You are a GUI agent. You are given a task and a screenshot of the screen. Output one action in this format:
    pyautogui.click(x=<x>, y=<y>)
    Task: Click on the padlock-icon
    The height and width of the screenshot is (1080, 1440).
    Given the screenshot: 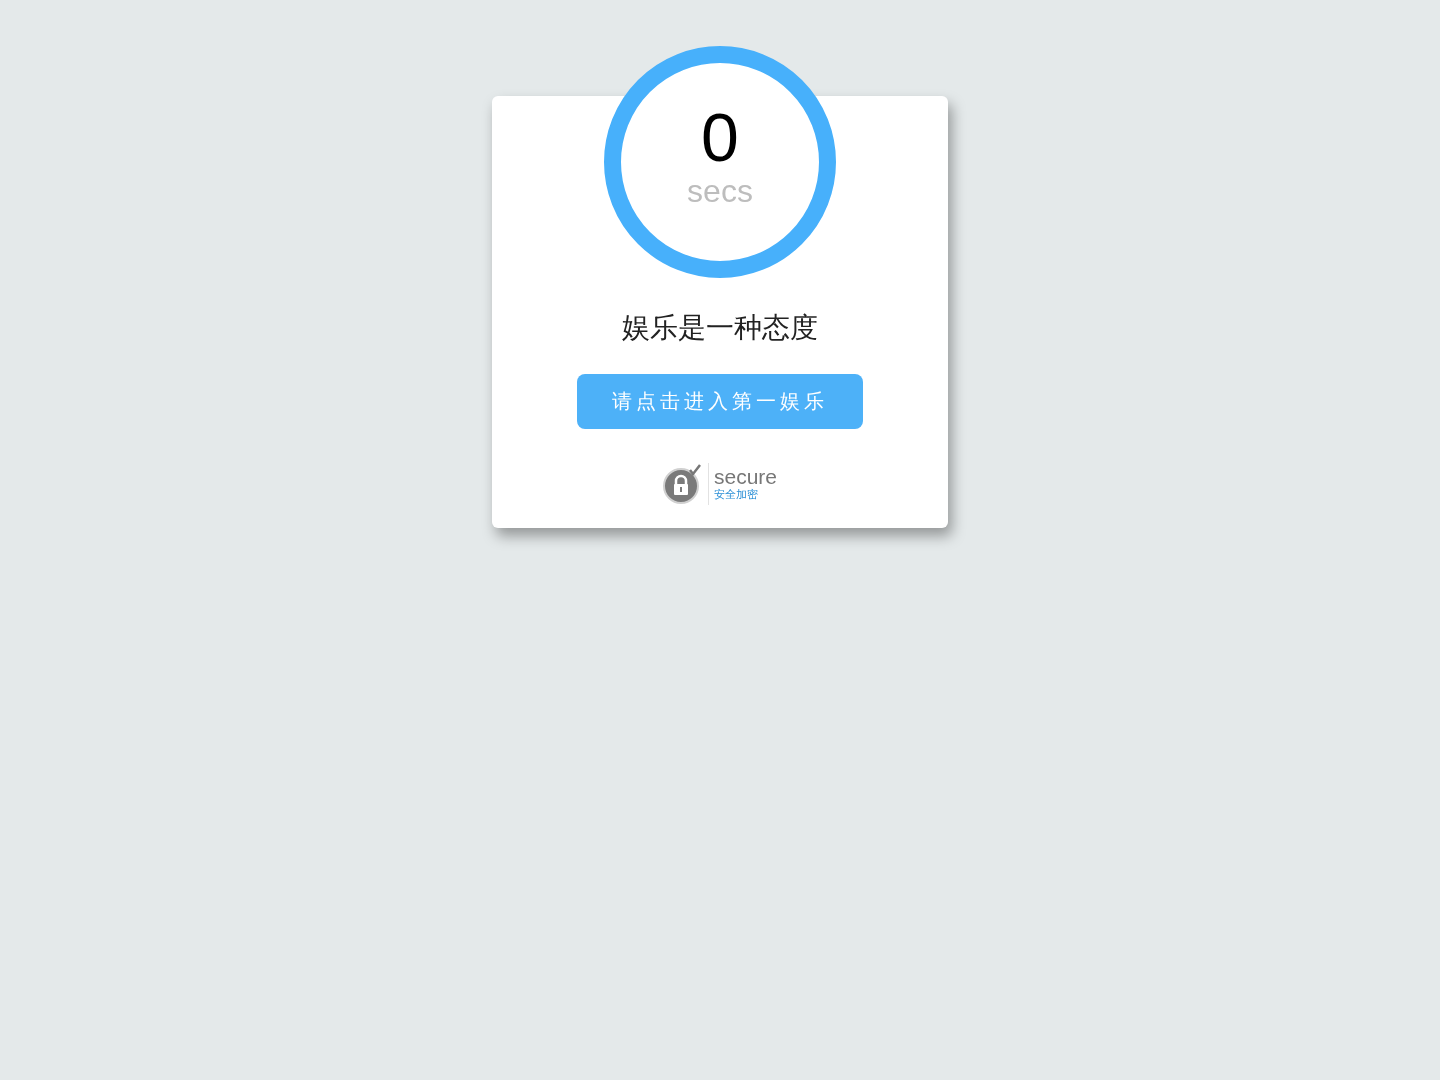 What is the action you would take?
    pyautogui.click(x=683, y=484)
    